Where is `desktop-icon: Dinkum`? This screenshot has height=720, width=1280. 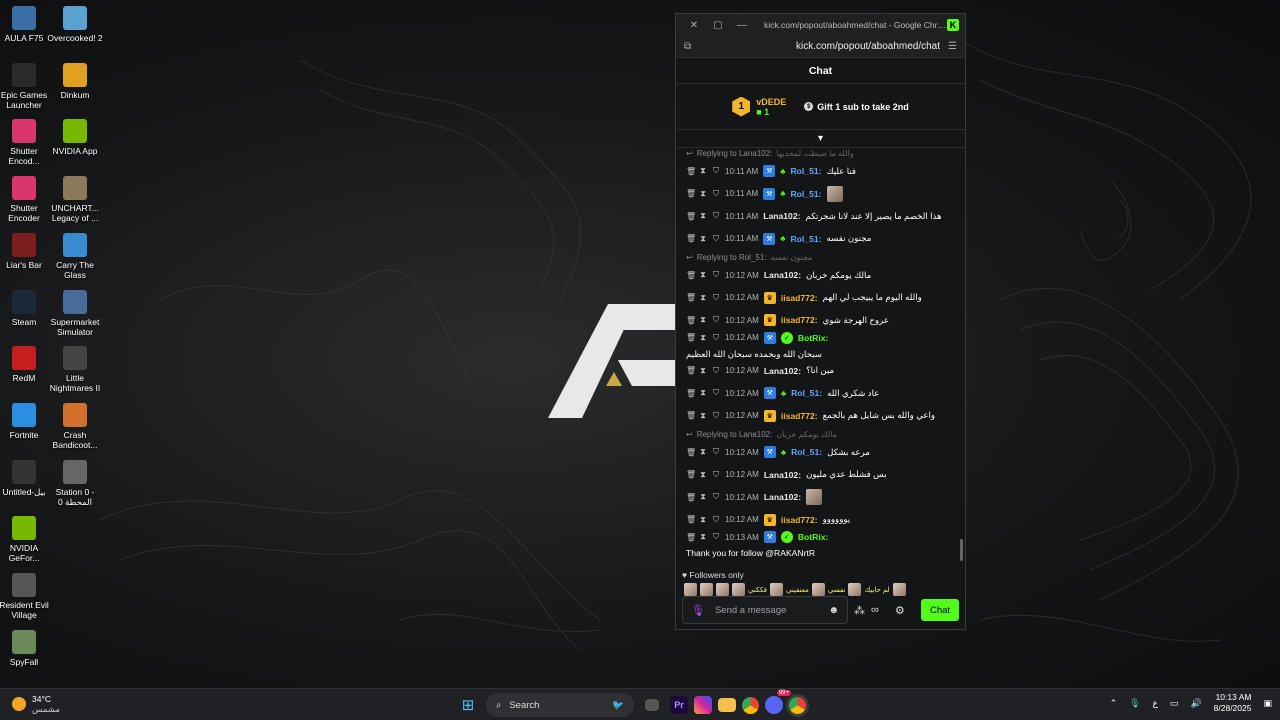
desktop-icon: Dinkum is located at coordinates (75, 81).